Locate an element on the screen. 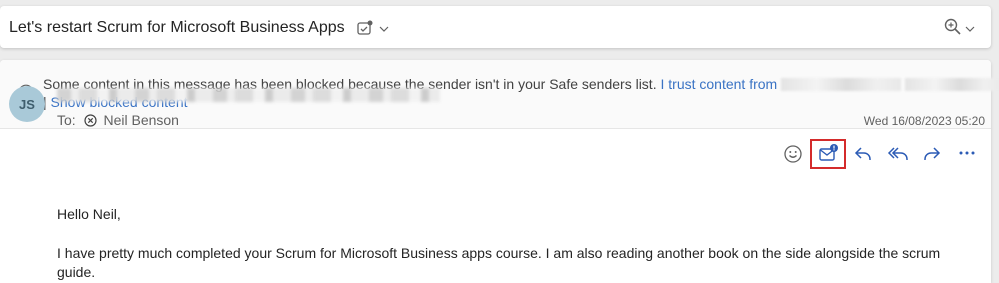  redacted-sender-name is located at coordinates (248, 95).